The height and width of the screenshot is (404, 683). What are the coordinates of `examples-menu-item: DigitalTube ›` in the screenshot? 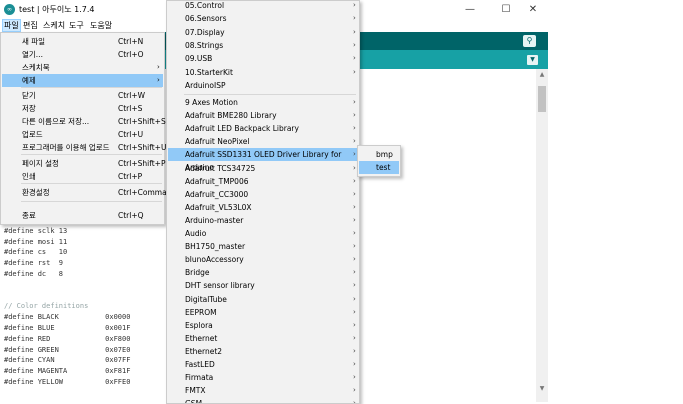 It's located at (263, 299).